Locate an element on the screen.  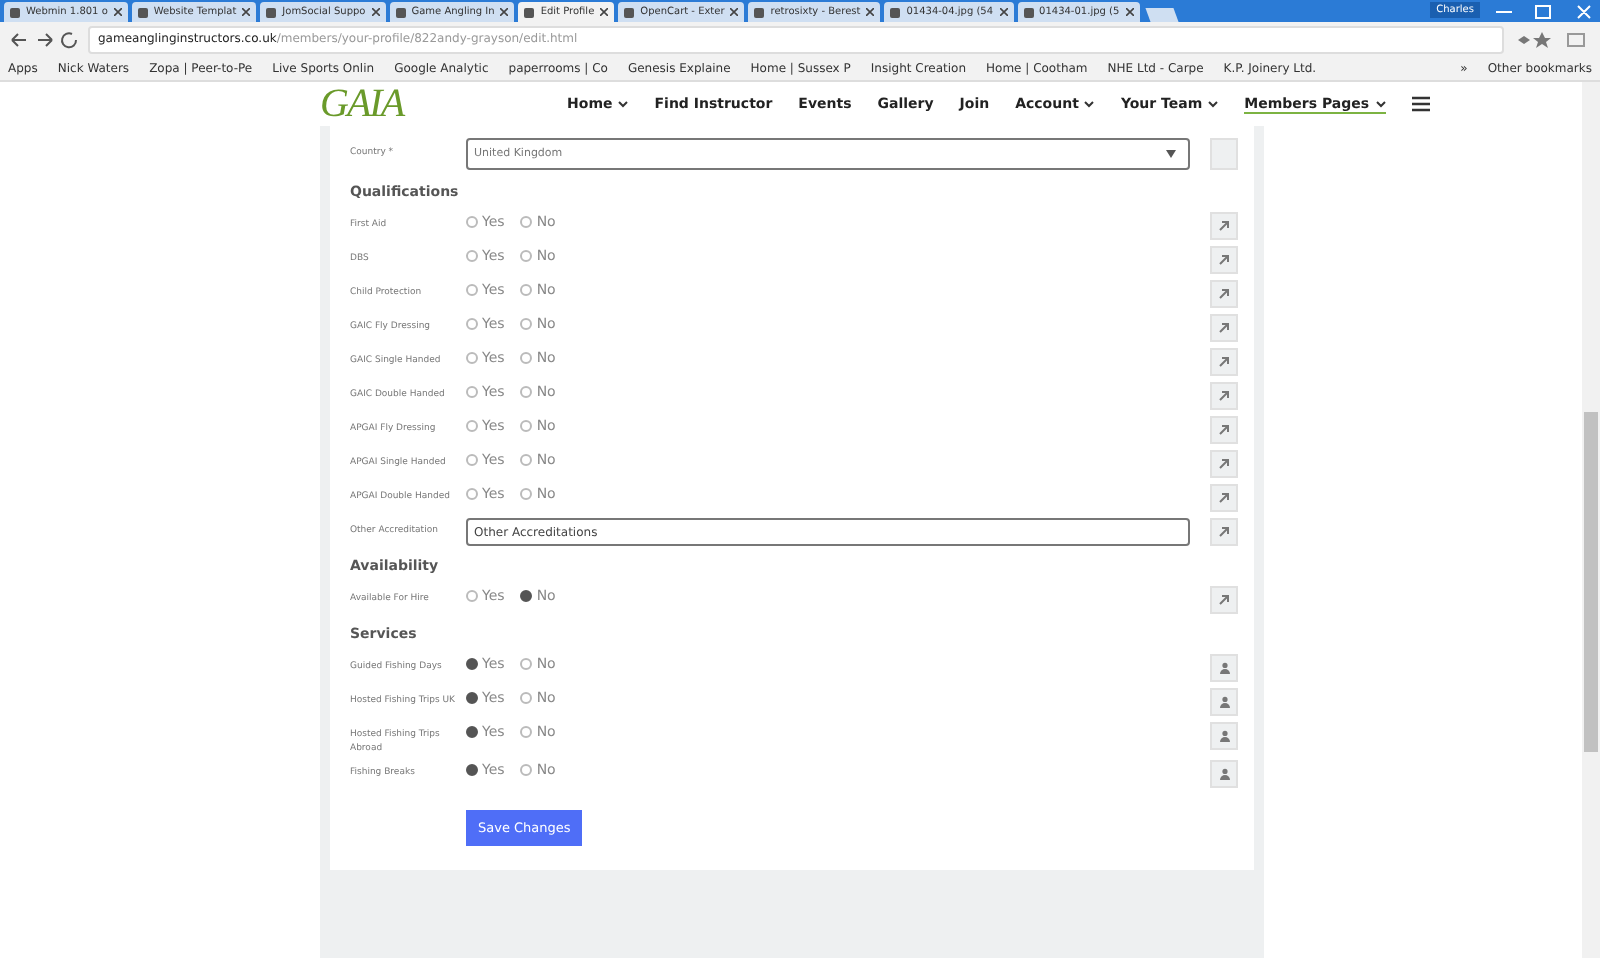
menu-icon is located at coordinates (1420, 104).